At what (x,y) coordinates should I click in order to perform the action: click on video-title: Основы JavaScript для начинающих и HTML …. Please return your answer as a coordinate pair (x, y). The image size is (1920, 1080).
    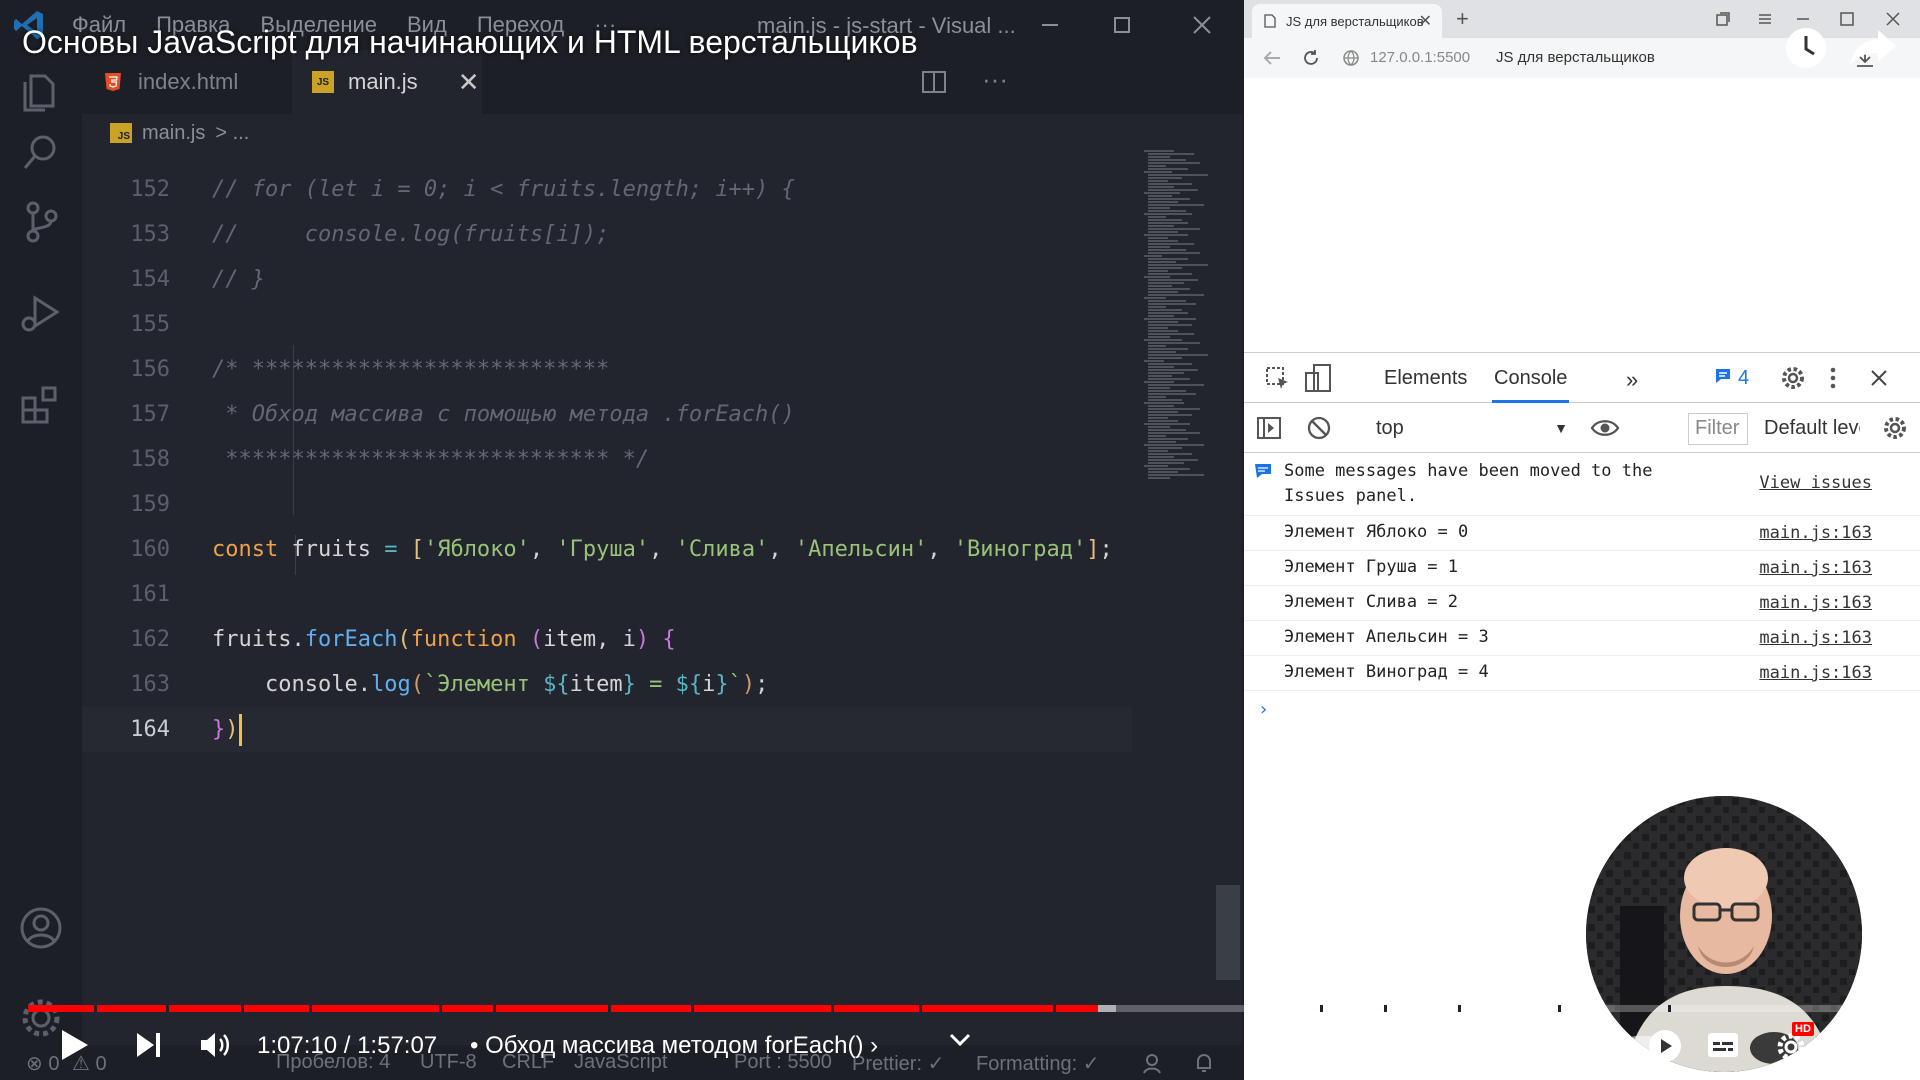
    Looking at the image, I should click on (470, 42).